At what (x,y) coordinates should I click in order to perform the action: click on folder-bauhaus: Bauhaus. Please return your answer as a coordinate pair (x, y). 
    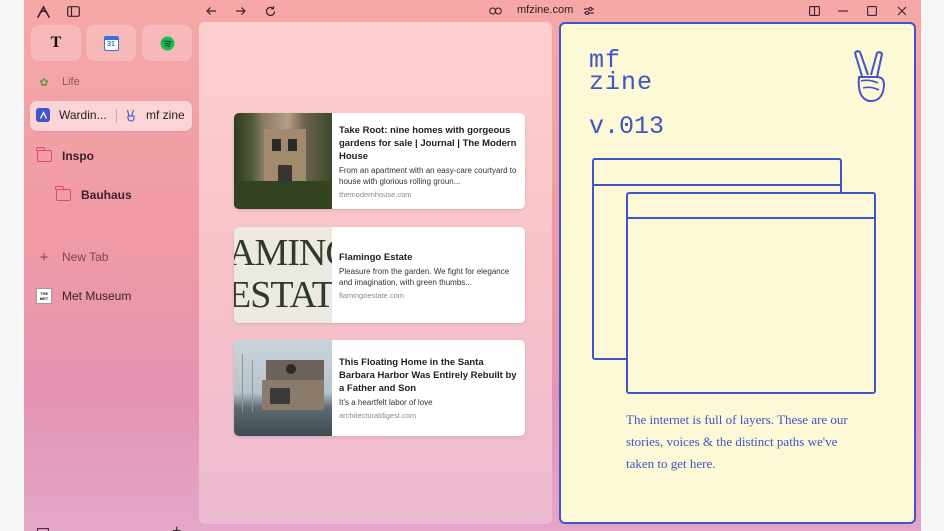
    Looking at the image, I should click on (93, 194).